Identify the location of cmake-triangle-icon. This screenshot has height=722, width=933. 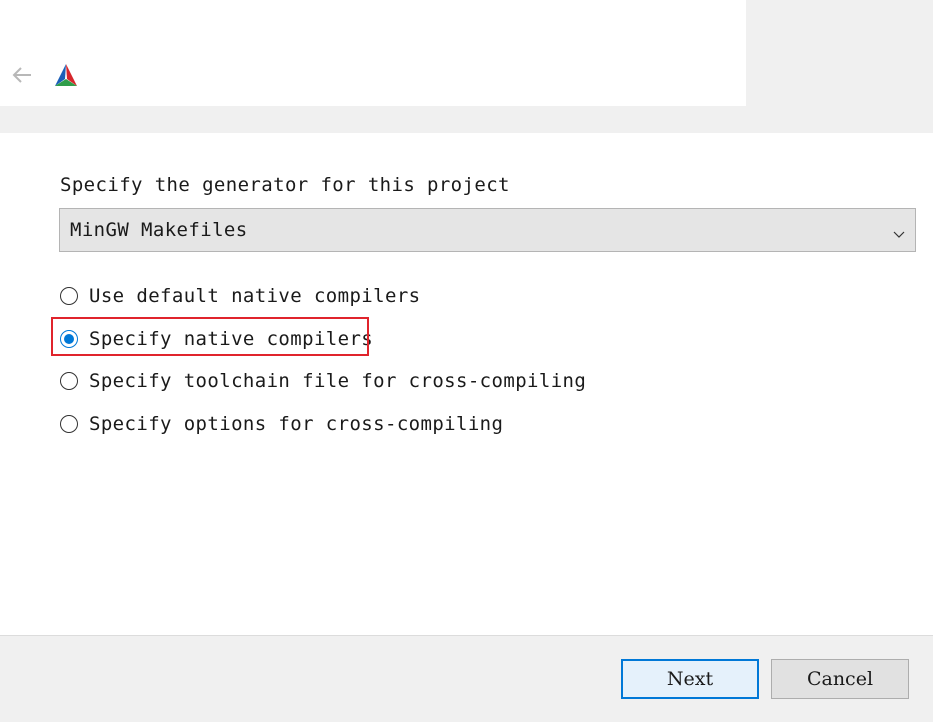
(66, 76).